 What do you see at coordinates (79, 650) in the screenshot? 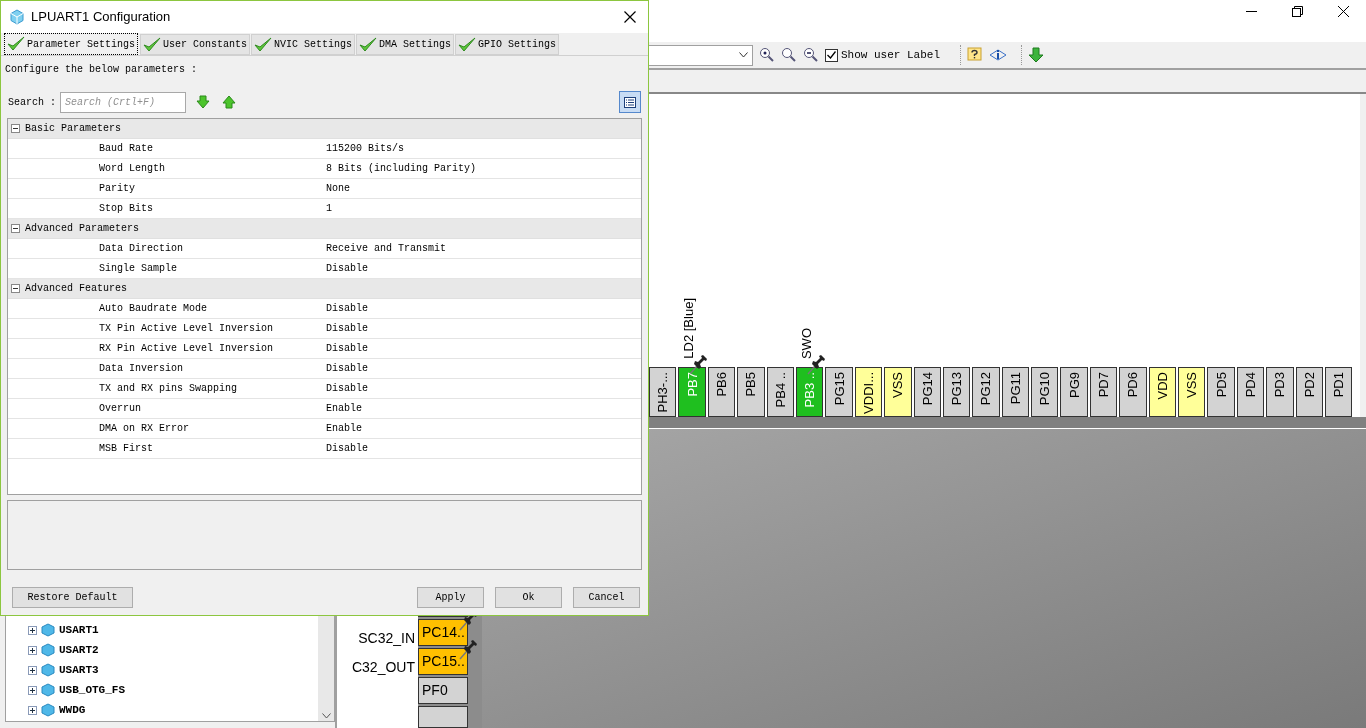
I see `tree-item: USART2` at bounding box center [79, 650].